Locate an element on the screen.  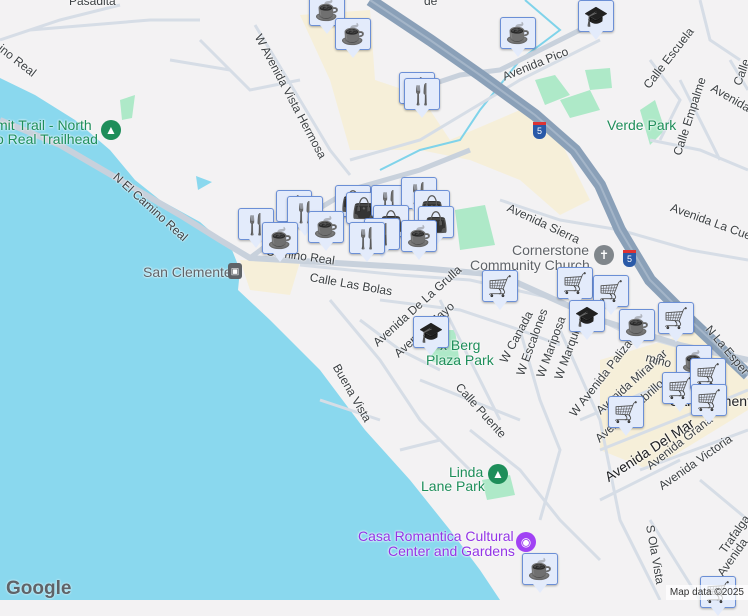
train-icon: ▣ is located at coordinates (235, 271).